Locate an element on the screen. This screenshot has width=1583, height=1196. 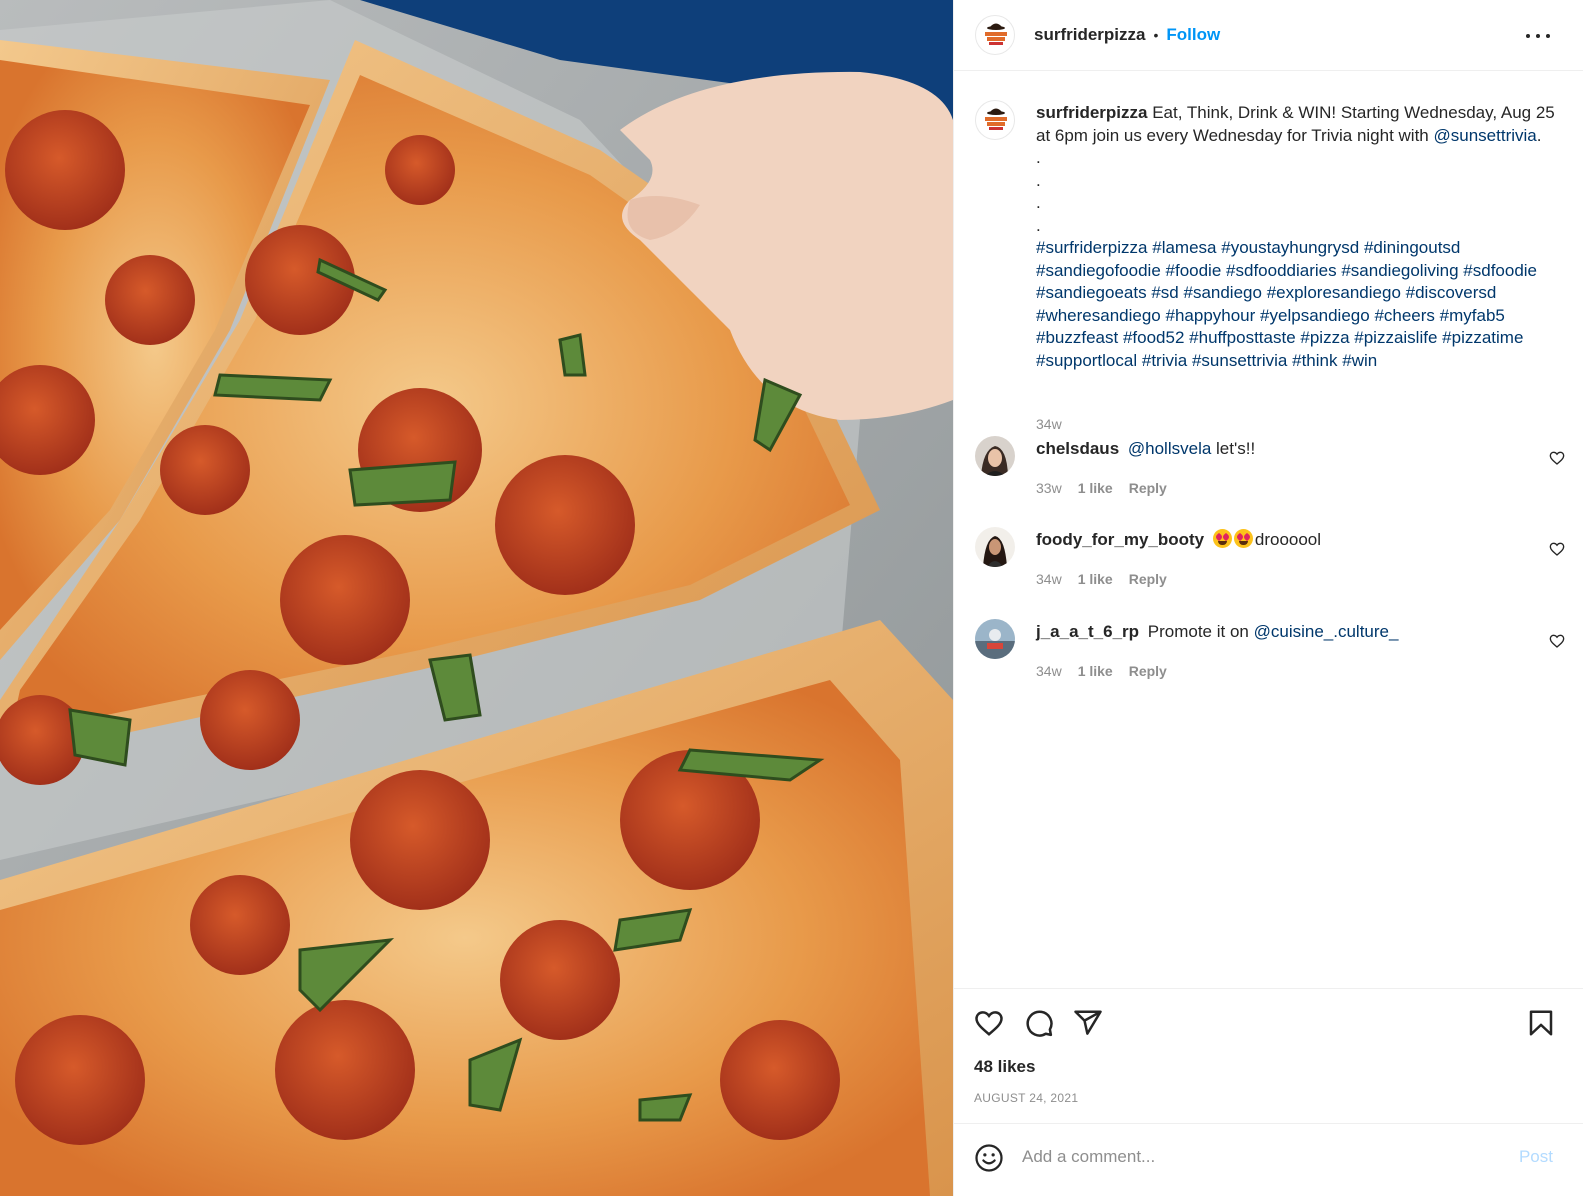
post-date: AUGUST 24, 2021 is located at coordinates (1026, 1098).